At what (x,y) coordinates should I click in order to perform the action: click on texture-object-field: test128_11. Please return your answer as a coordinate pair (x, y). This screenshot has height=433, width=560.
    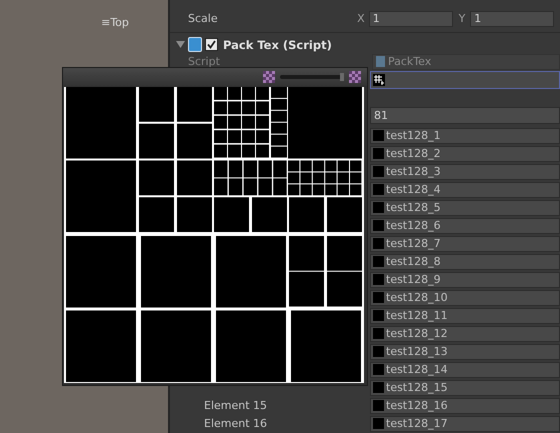
    Looking at the image, I should click on (465, 316).